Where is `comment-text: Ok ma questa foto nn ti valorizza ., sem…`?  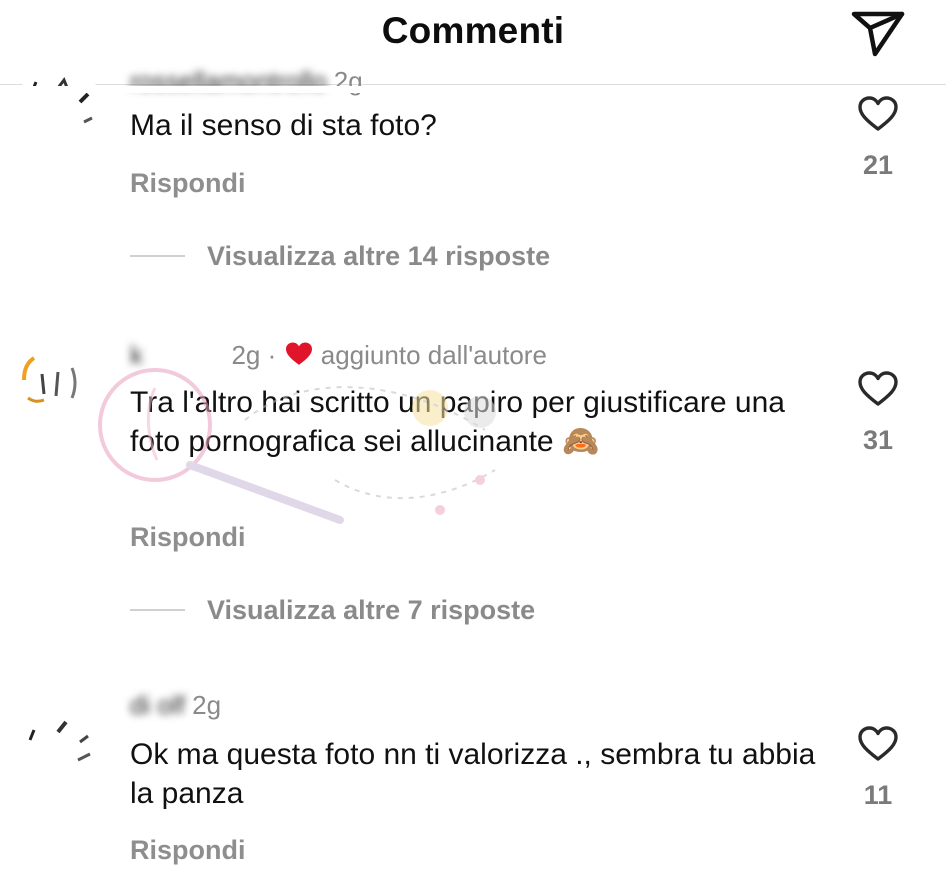 comment-text: Ok ma questa foto nn ti valorizza ., sem… is located at coordinates (473, 774).